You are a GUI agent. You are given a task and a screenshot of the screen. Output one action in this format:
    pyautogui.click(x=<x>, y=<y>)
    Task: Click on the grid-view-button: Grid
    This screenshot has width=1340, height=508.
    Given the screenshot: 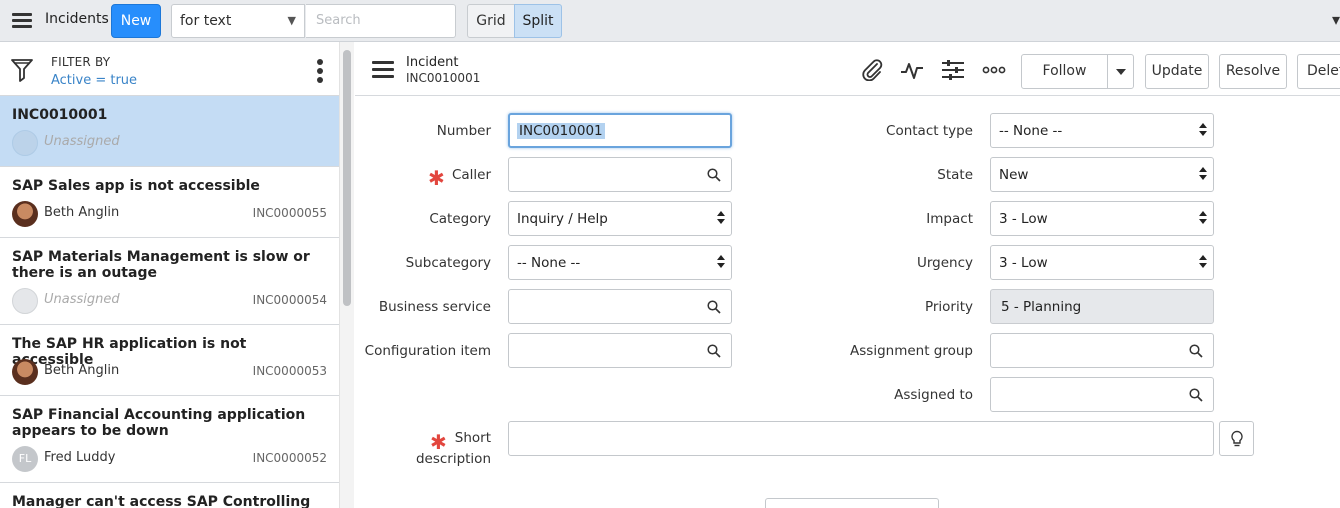 What is the action you would take?
    pyautogui.click(x=491, y=21)
    